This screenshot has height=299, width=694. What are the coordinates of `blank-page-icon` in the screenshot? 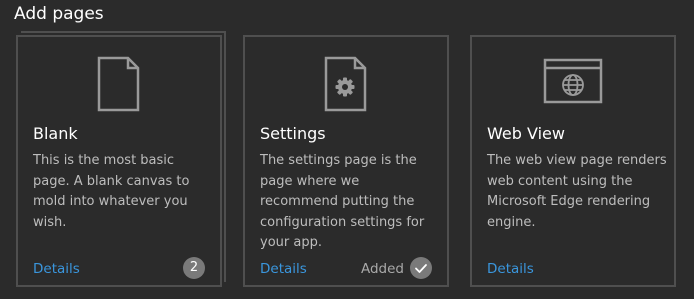 It's located at (119, 84).